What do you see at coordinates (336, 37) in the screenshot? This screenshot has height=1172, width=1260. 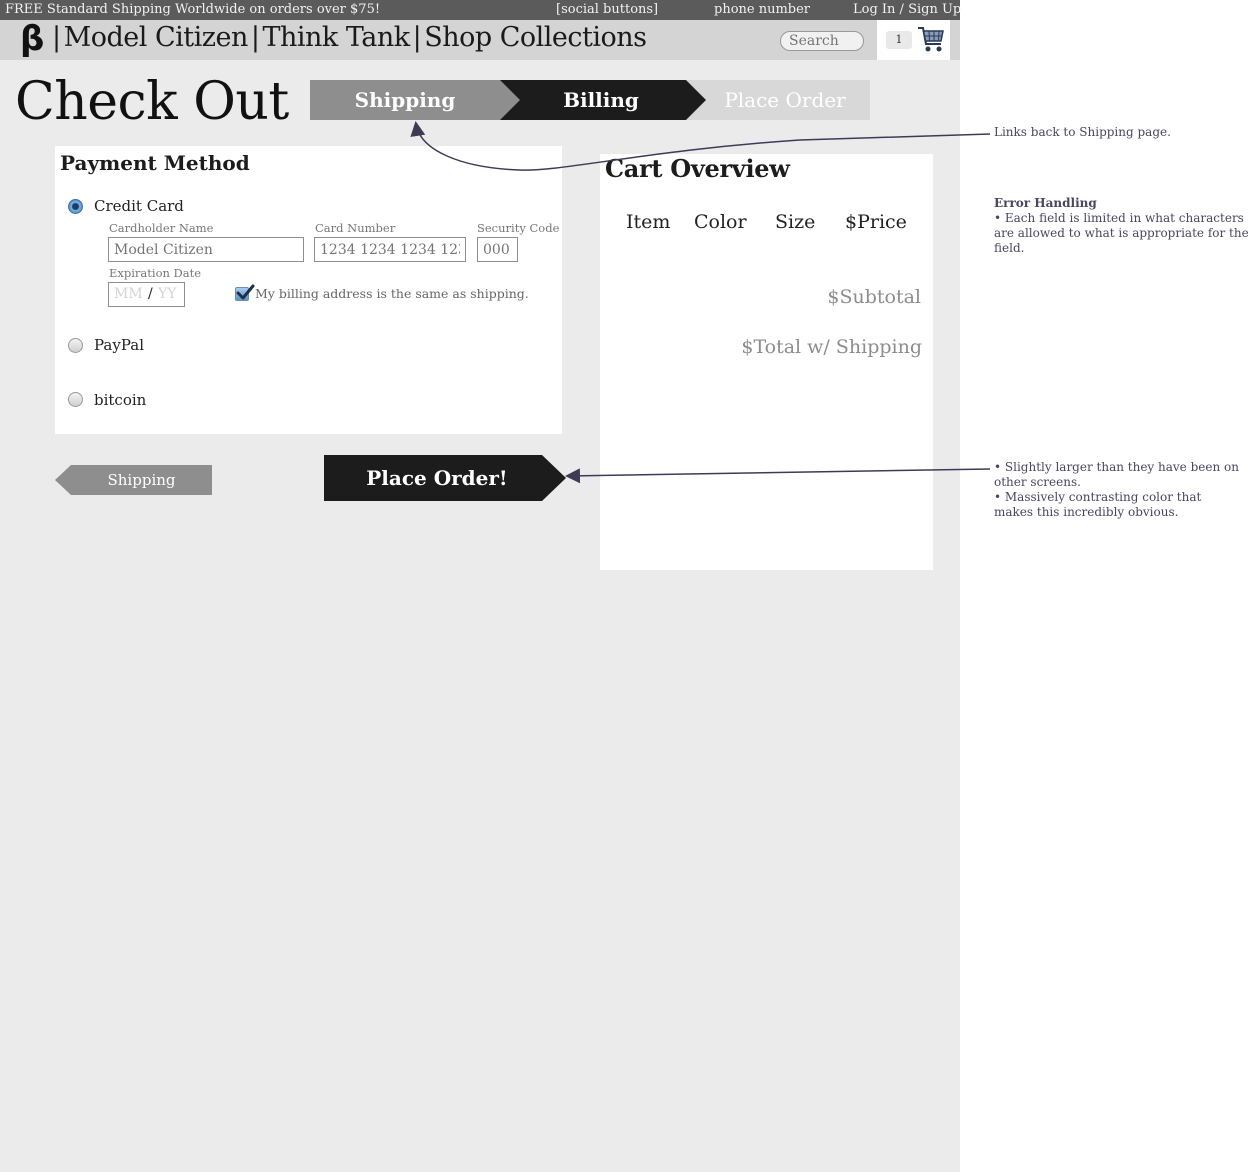 I see `nav-link-think-tank: Think Tank` at bounding box center [336, 37].